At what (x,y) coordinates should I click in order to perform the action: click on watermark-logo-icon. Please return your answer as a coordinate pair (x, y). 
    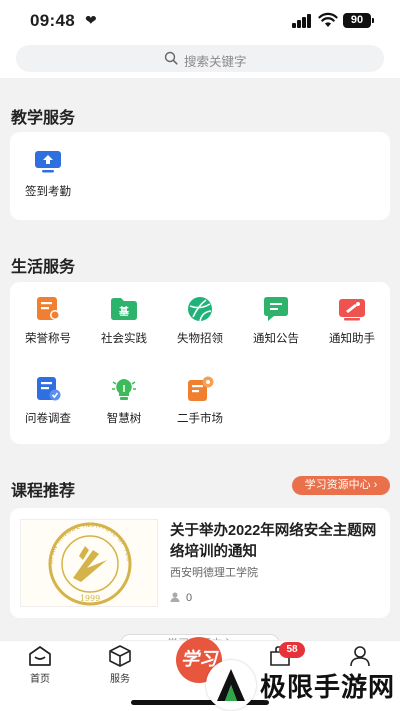
    Looking at the image, I should click on (231, 685).